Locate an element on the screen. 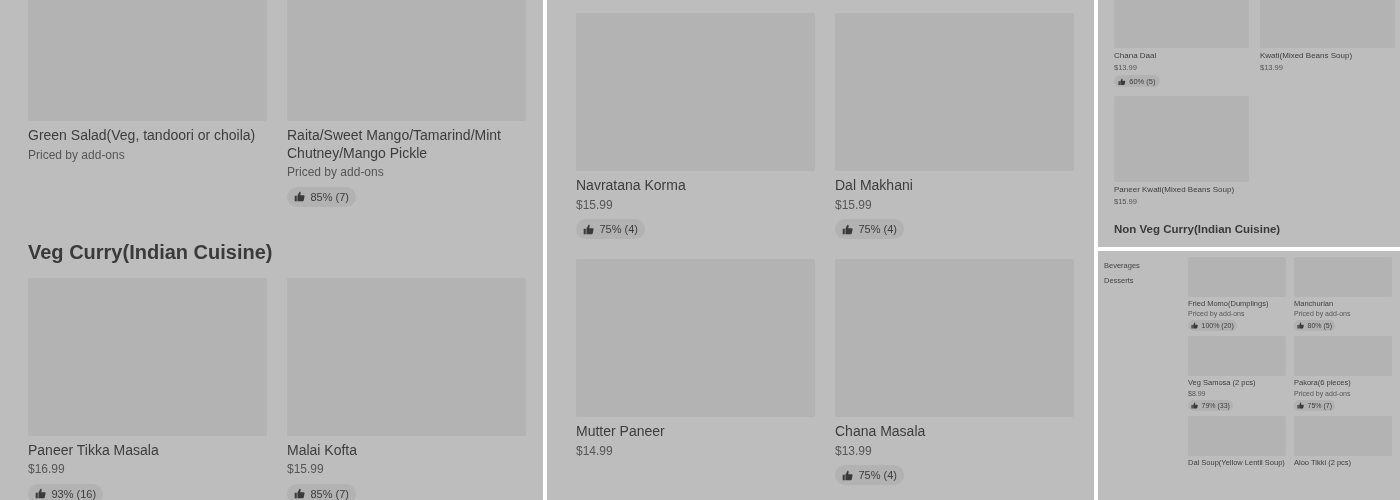 The height and width of the screenshot is (500, 1400). item-name: Chana Masala is located at coordinates (954, 432).